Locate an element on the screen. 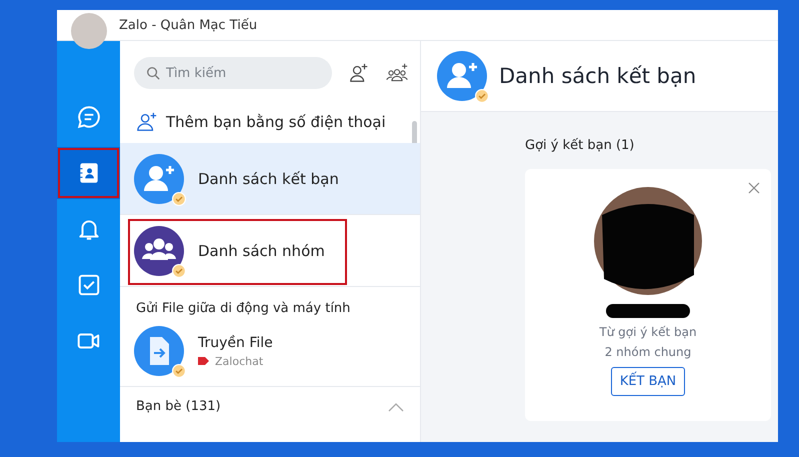 This screenshot has height=457, width=799. menu-label: Danh sách kết bạn is located at coordinates (268, 179).